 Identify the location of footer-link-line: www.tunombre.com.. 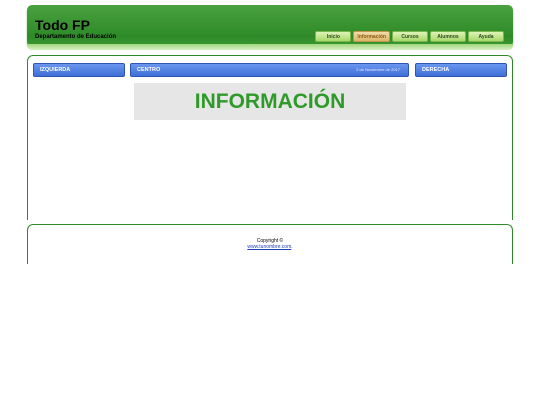
(270, 247).